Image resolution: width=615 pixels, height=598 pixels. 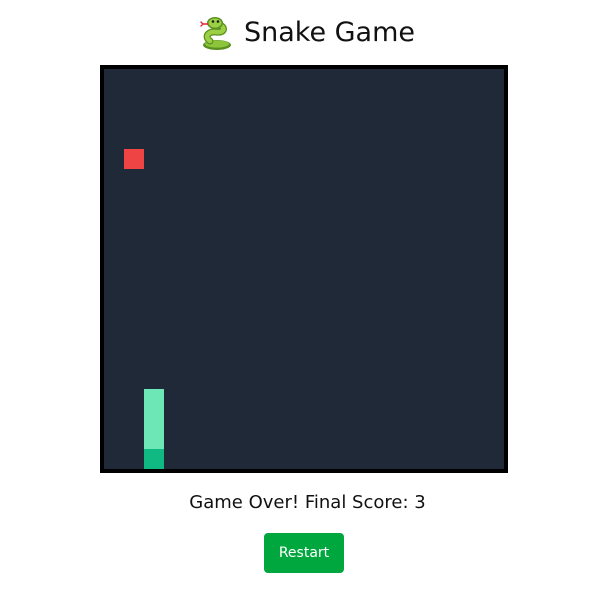 I want to click on page-title: Snake Game, so click(x=307, y=33).